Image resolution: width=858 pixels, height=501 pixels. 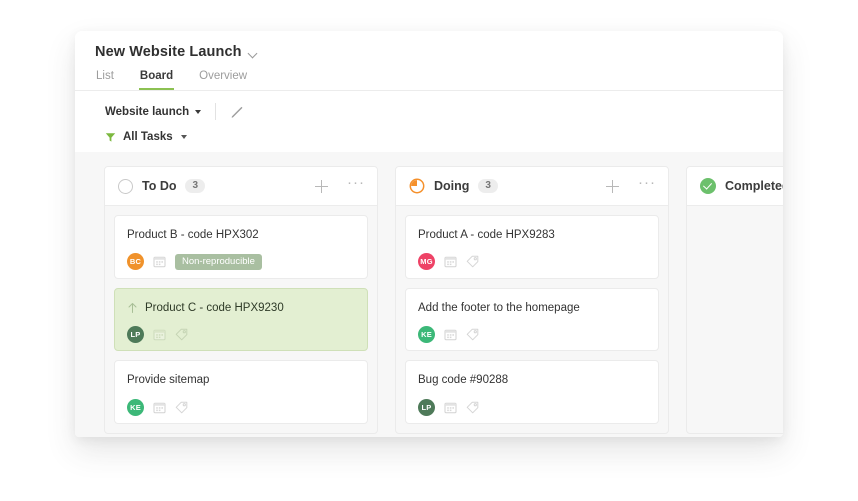 What do you see at coordinates (499, 307) in the screenshot?
I see `task-title: Add the footer to the homepage` at bounding box center [499, 307].